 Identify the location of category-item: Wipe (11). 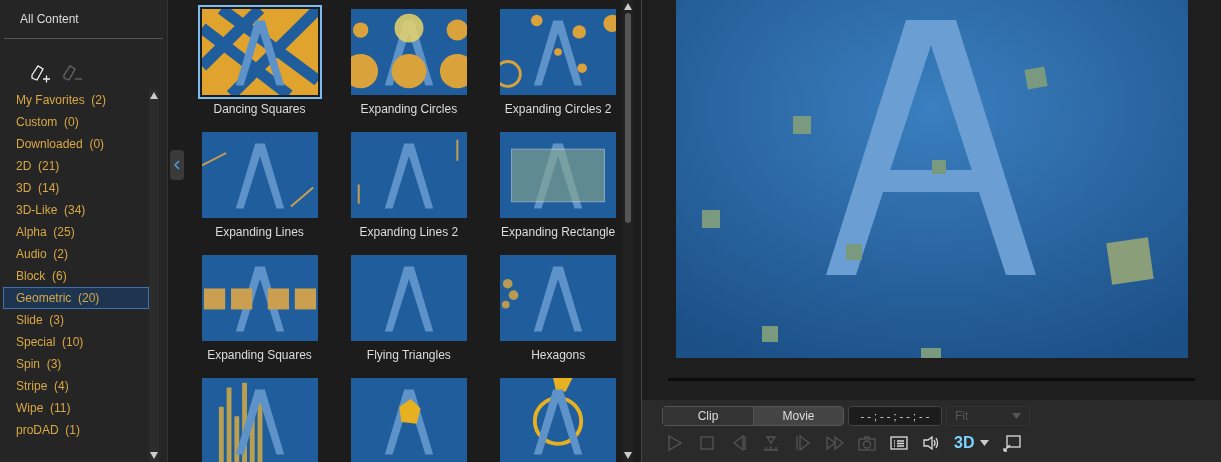
(76, 408).